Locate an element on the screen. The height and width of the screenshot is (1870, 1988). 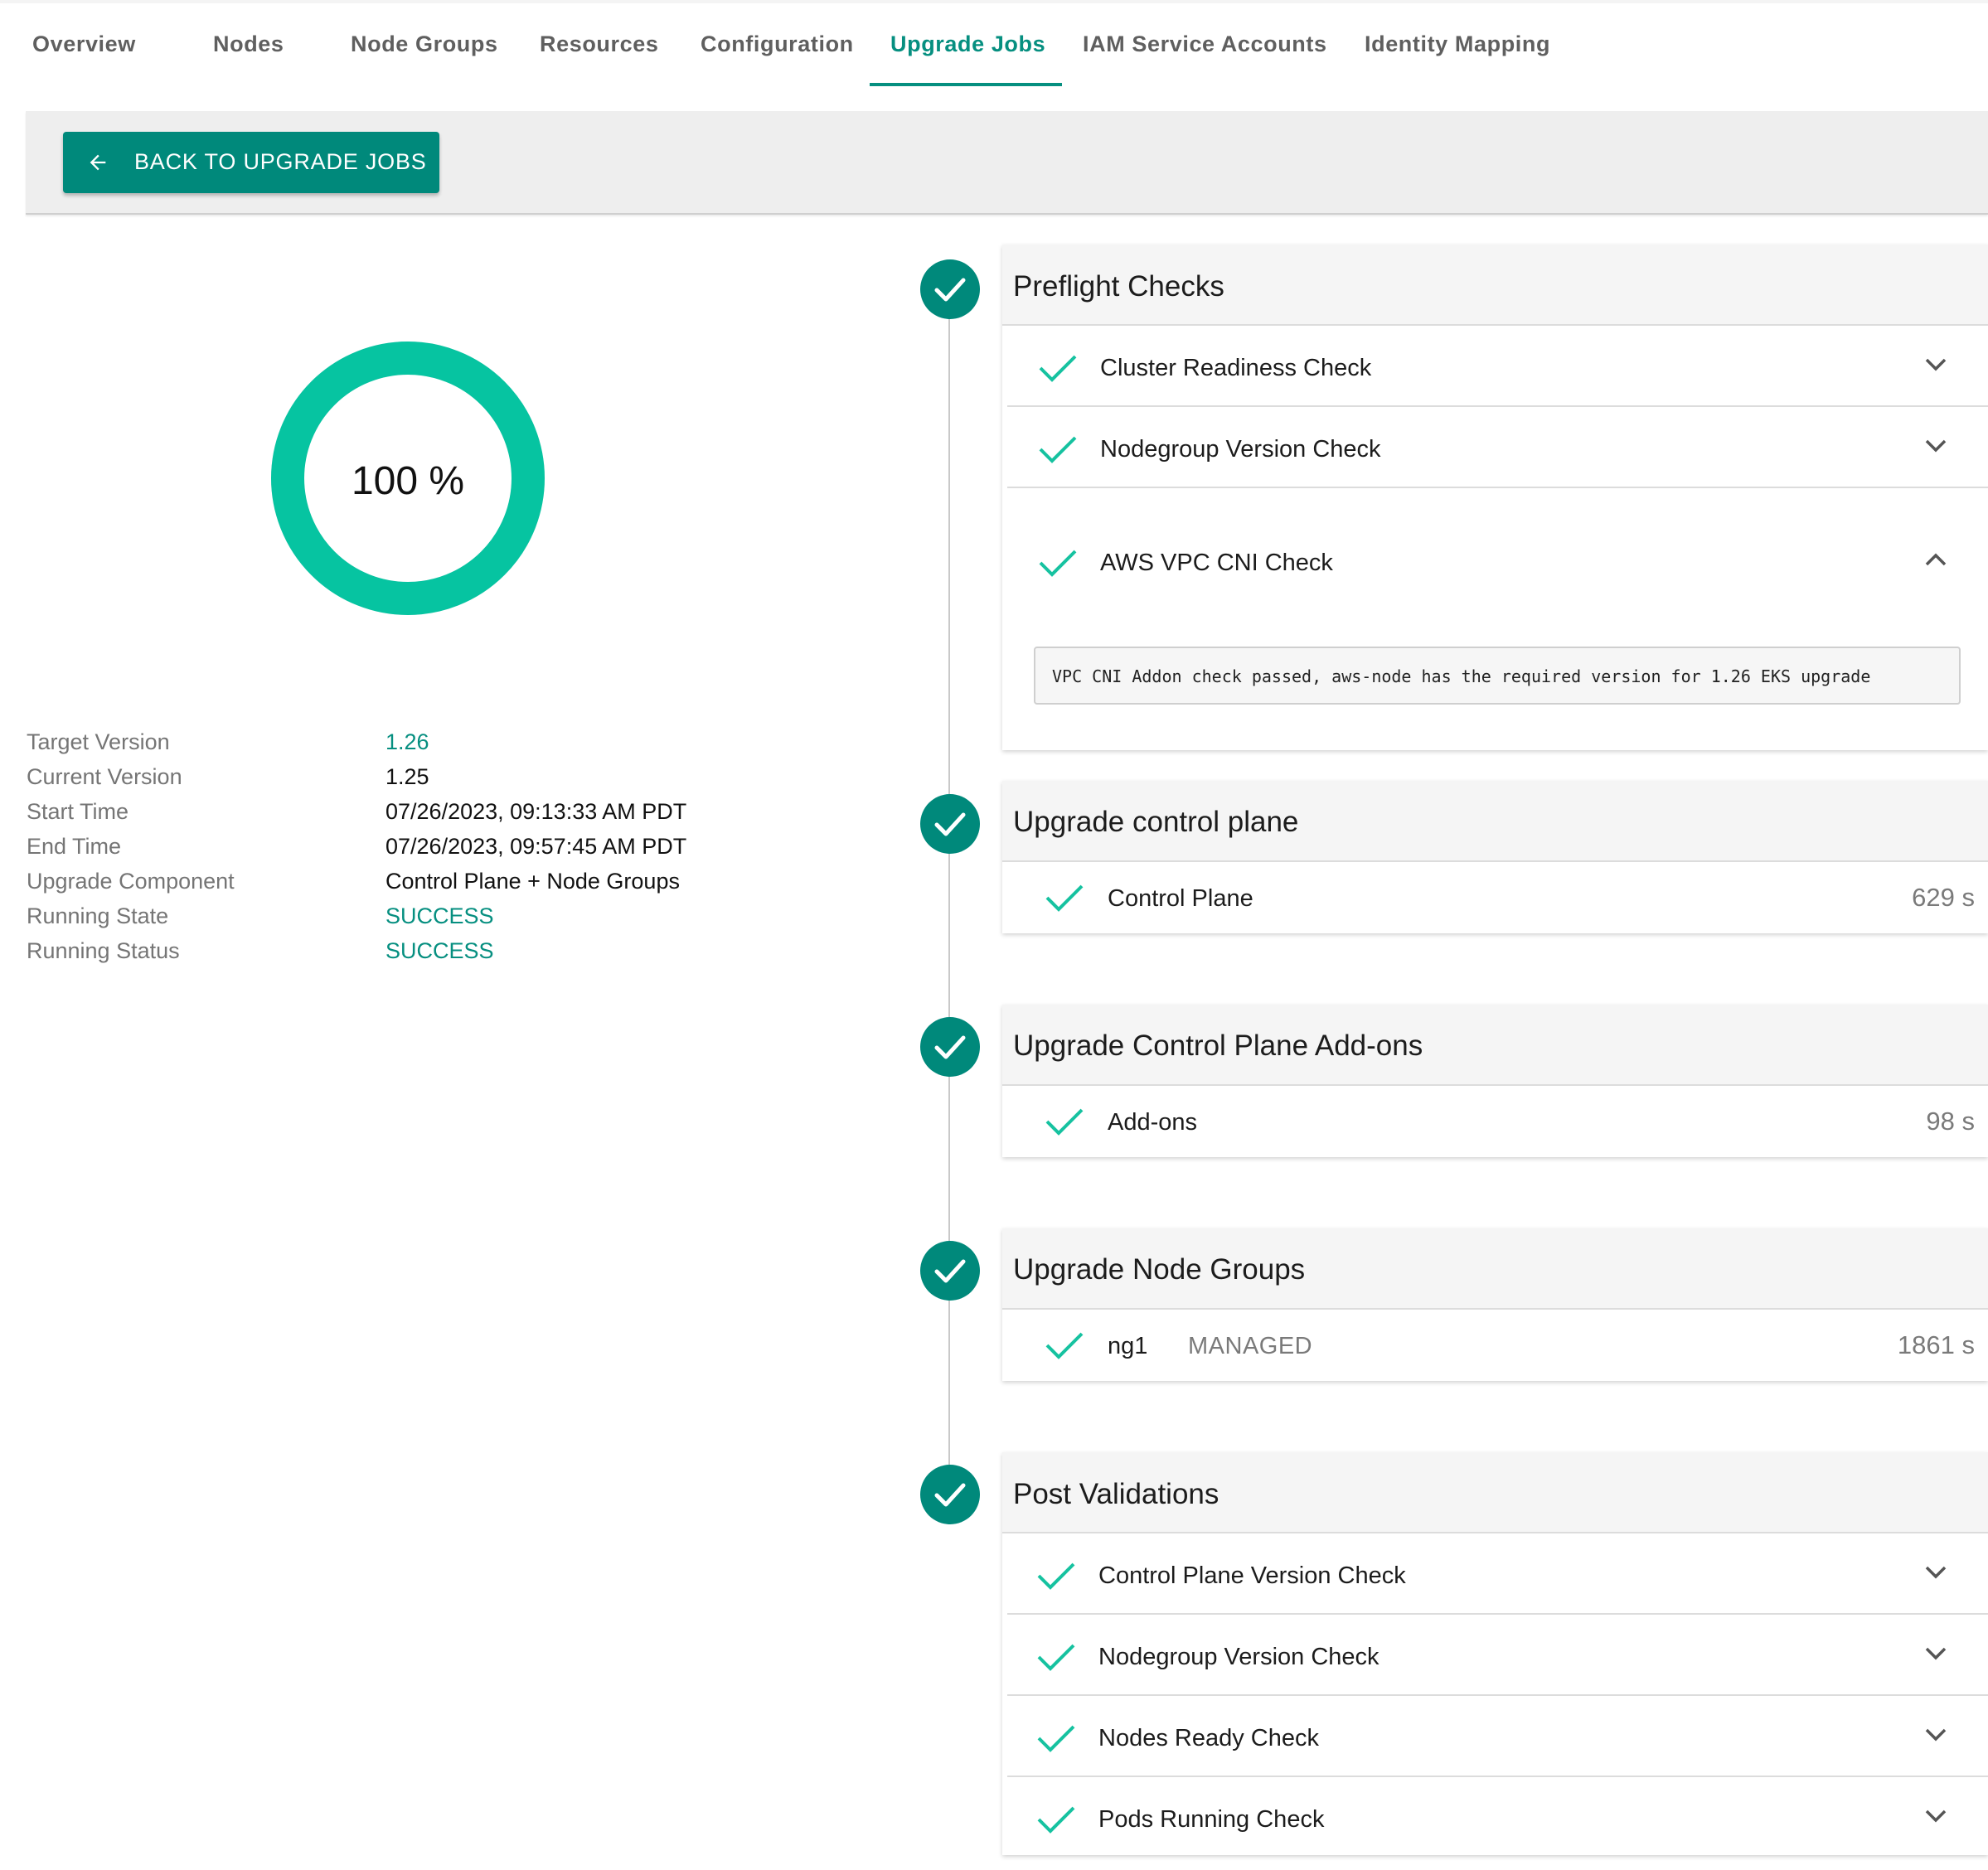
start-time-value: 07/26/2023, 09:13:33 AM PDT is located at coordinates (536, 811).